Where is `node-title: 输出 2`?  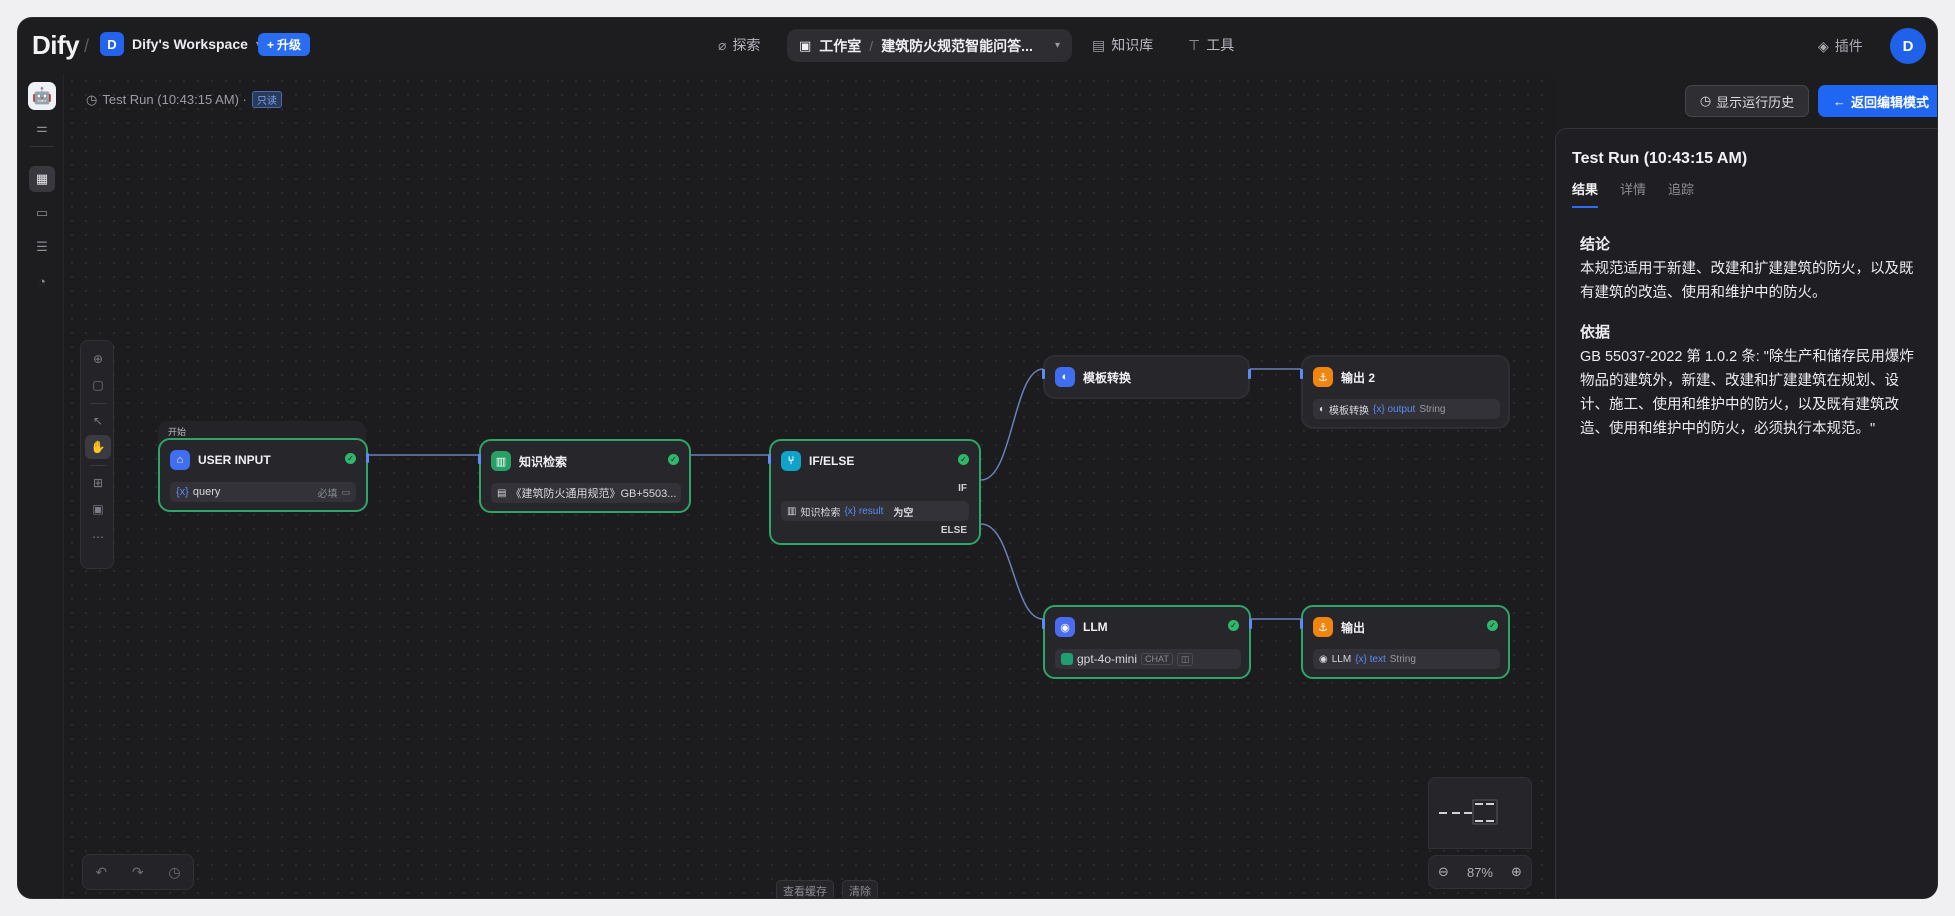
node-title: 输出 2 is located at coordinates (1358, 377).